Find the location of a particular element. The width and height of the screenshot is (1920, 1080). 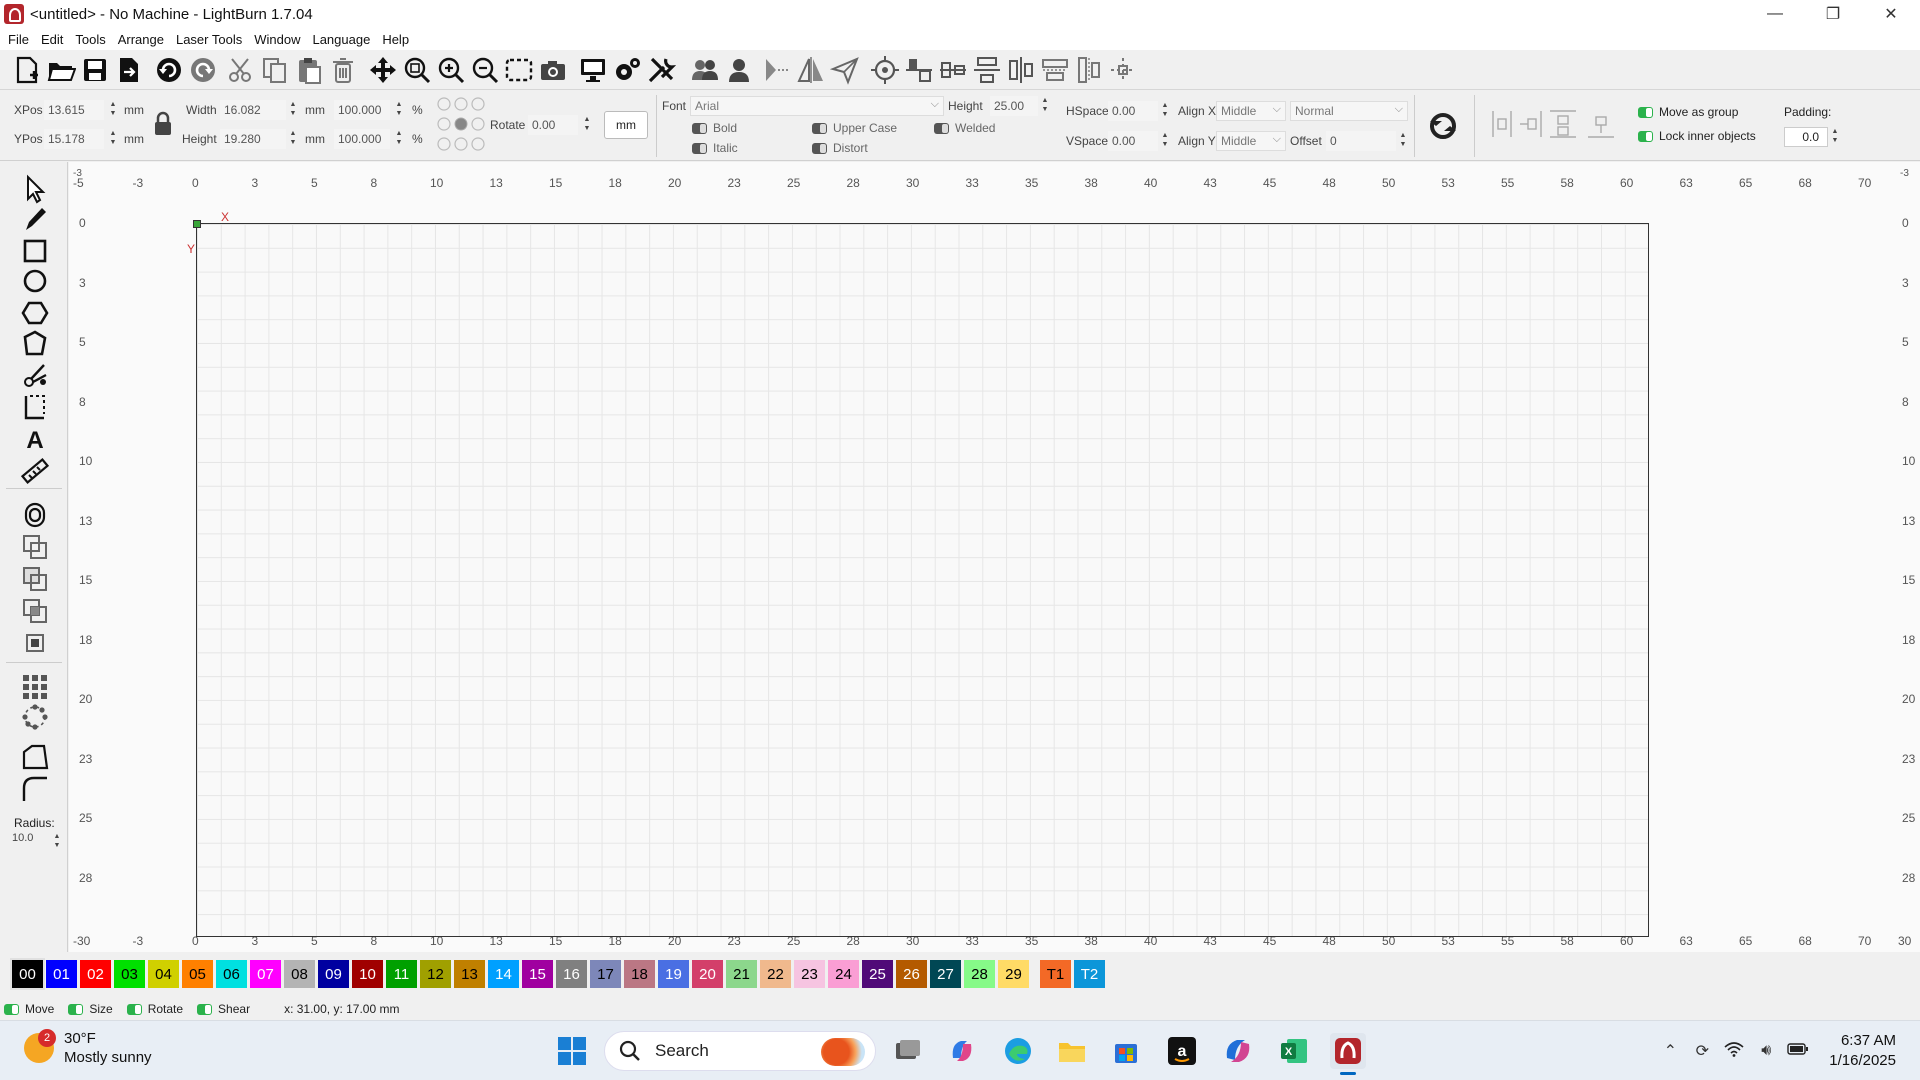

save-file-icon is located at coordinates (95, 70).